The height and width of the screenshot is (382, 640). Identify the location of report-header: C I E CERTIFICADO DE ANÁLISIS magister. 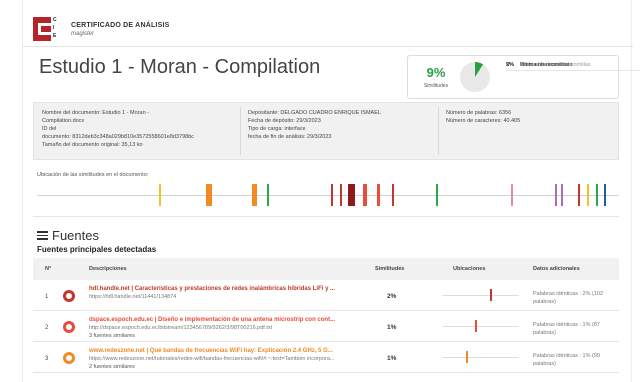
(101, 29).